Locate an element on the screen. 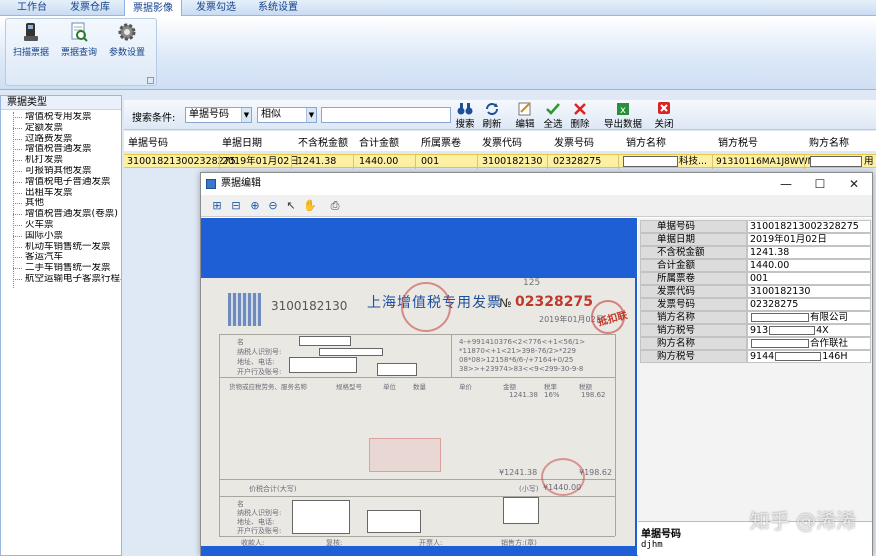  item-tax: 198.62 is located at coordinates (593, 395).